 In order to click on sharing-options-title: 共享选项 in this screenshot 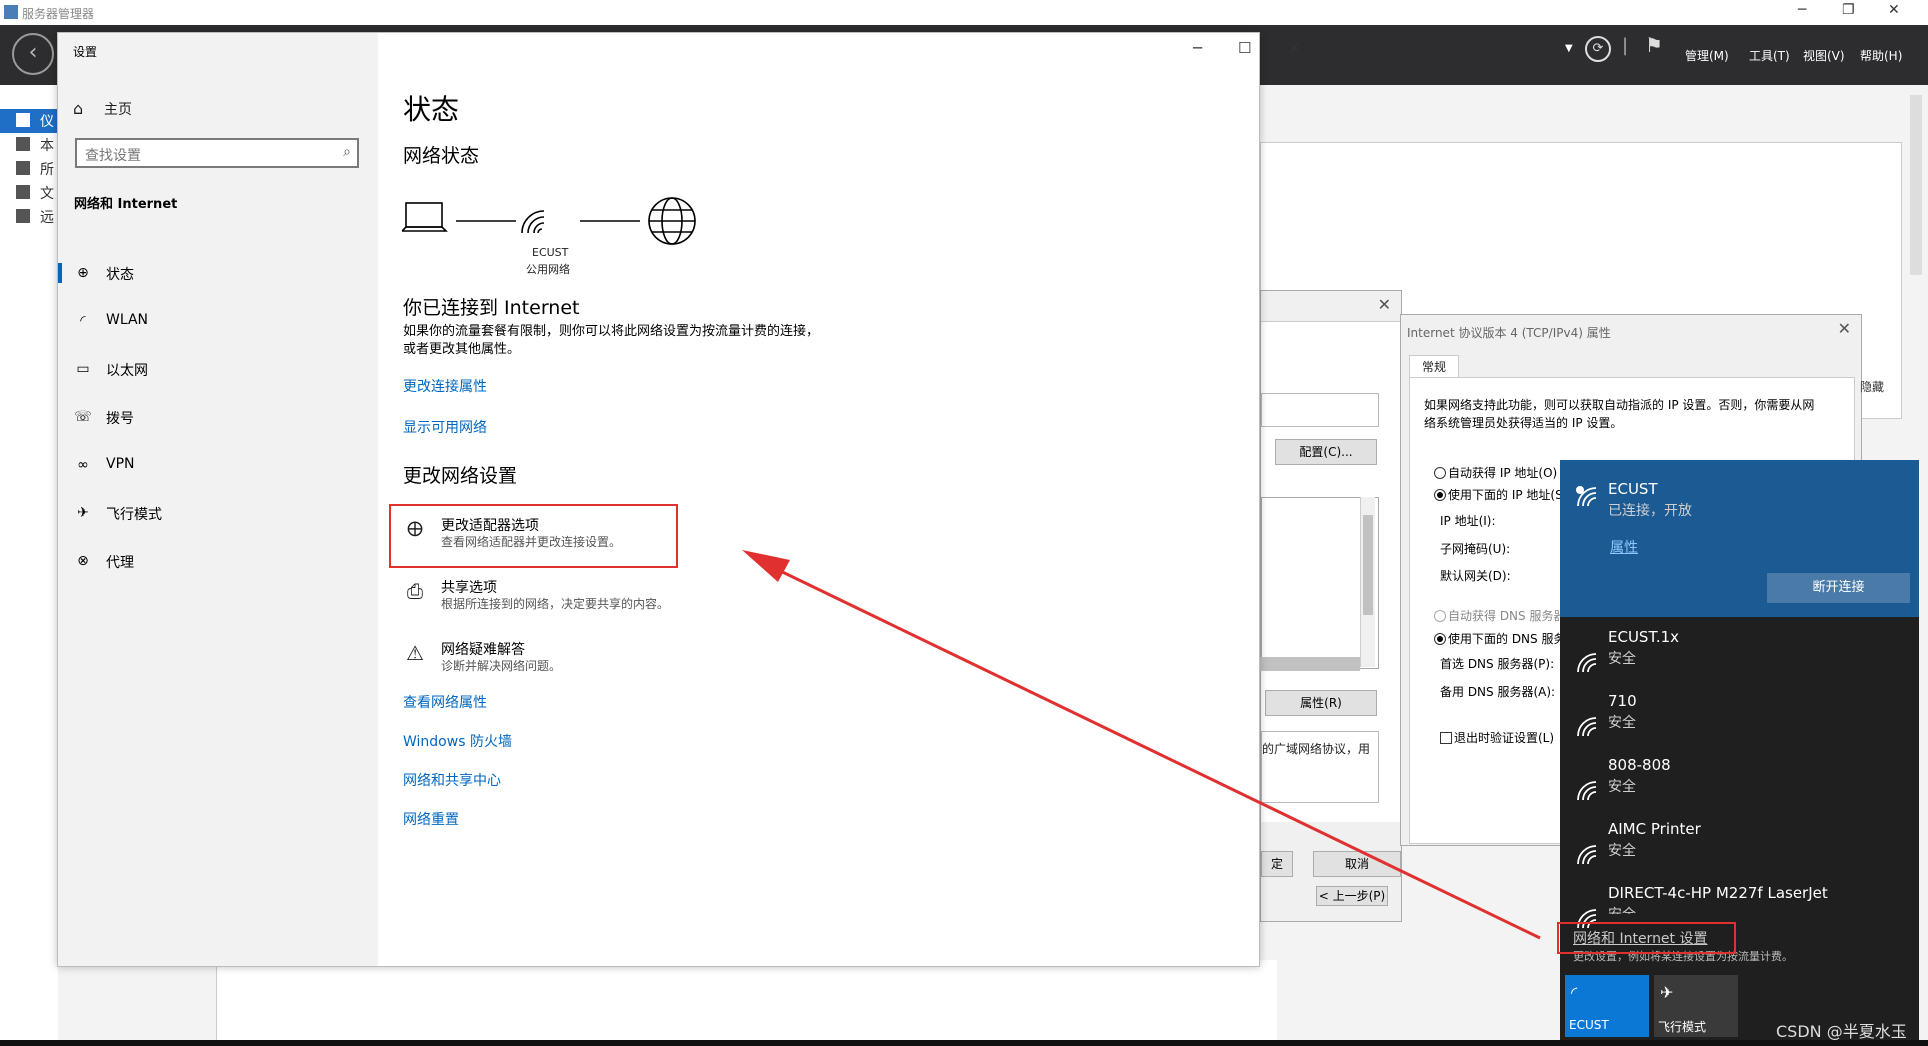, I will do `click(469, 588)`.